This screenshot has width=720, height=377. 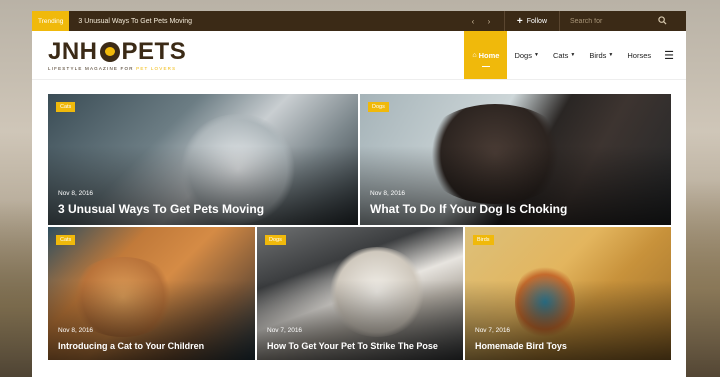 I want to click on plus-icon: +, so click(x=519, y=21).